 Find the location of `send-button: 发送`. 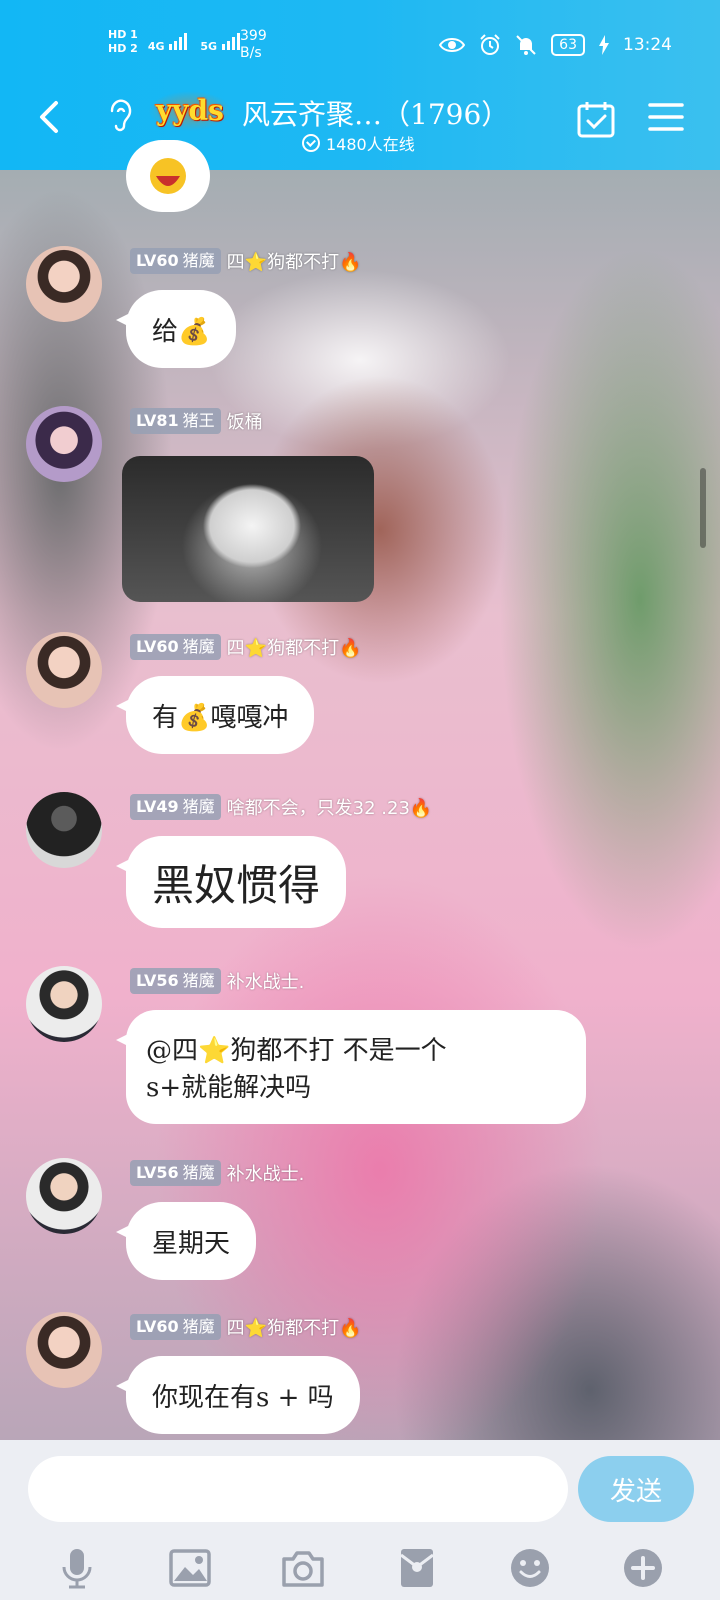

send-button: 发送 is located at coordinates (636, 1489).